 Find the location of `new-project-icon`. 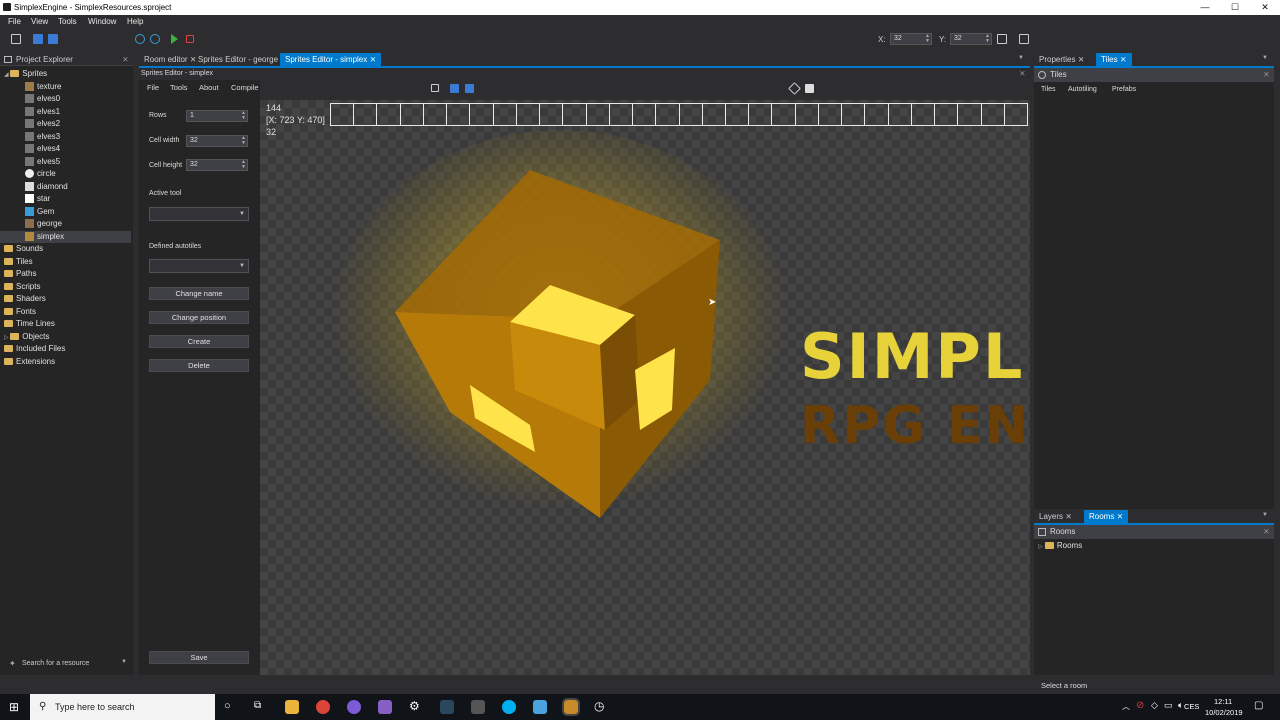

new-project-icon is located at coordinates (16, 39).